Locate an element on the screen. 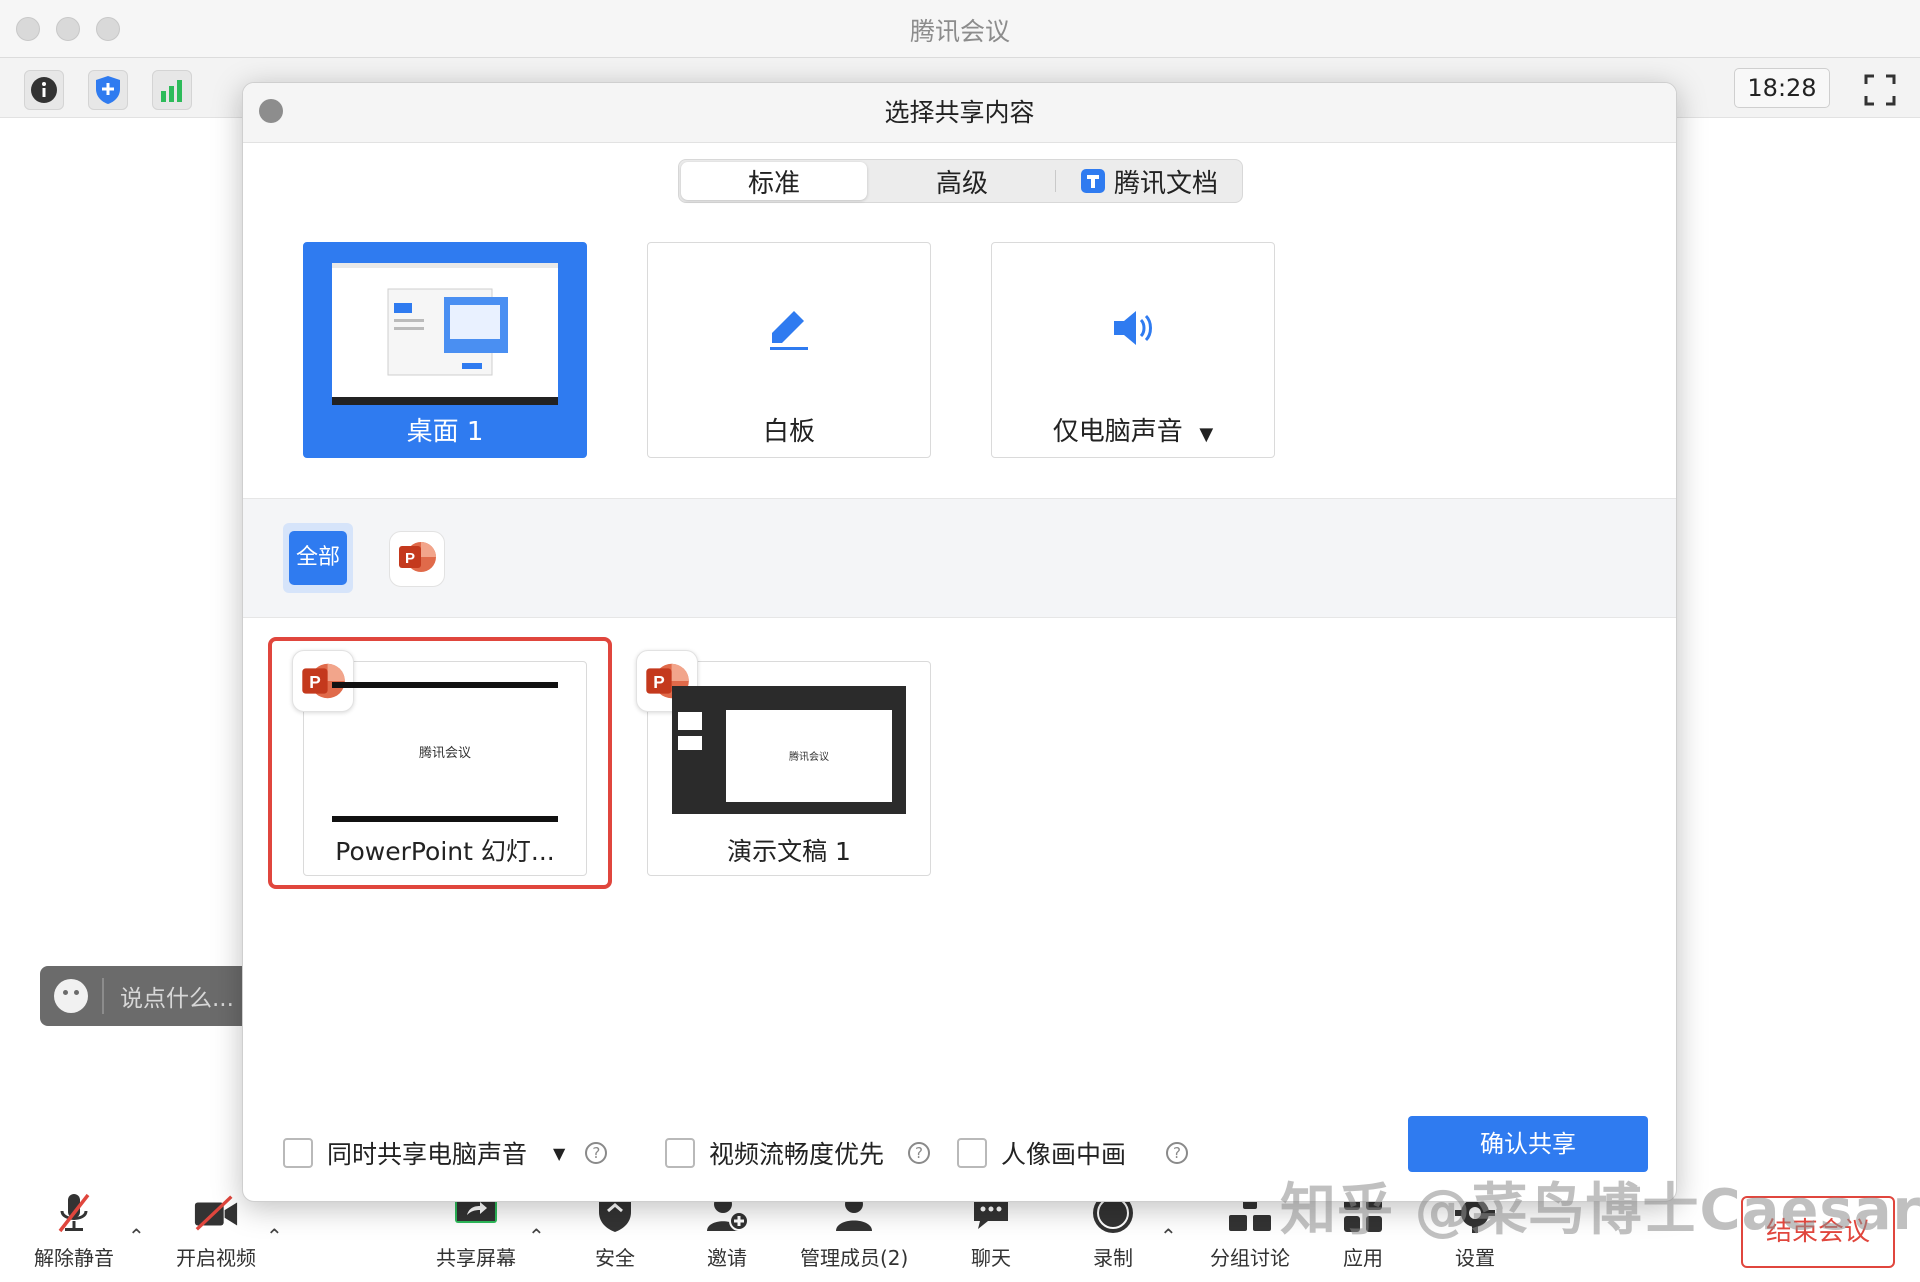 Image resolution: width=1920 pixels, height=1282 pixels. whiteboard-card: 白板 is located at coordinates (789, 350).